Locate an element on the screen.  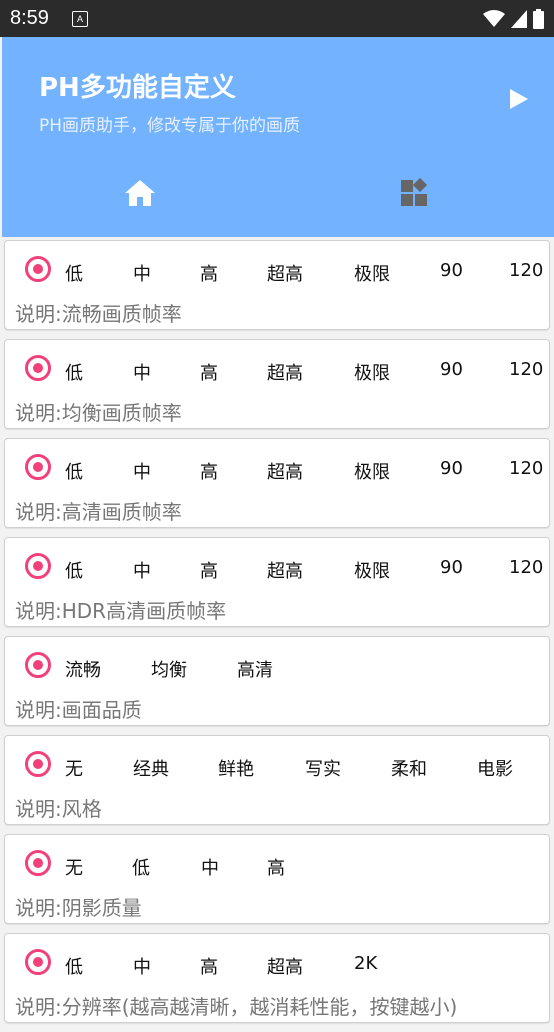
app-subtitle: PH画质助手，修改专属于你的画质 is located at coordinates (170, 126).